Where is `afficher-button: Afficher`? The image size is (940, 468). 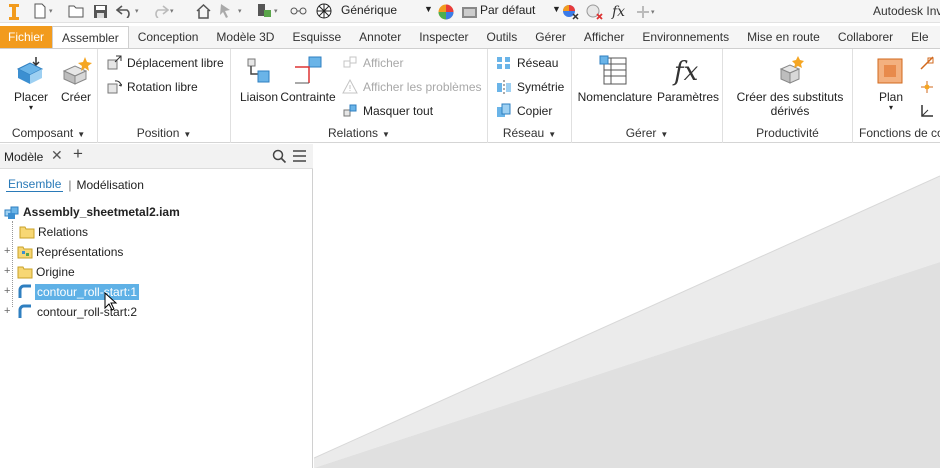 afficher-button: Afficher is located at coordinates (372, 63).